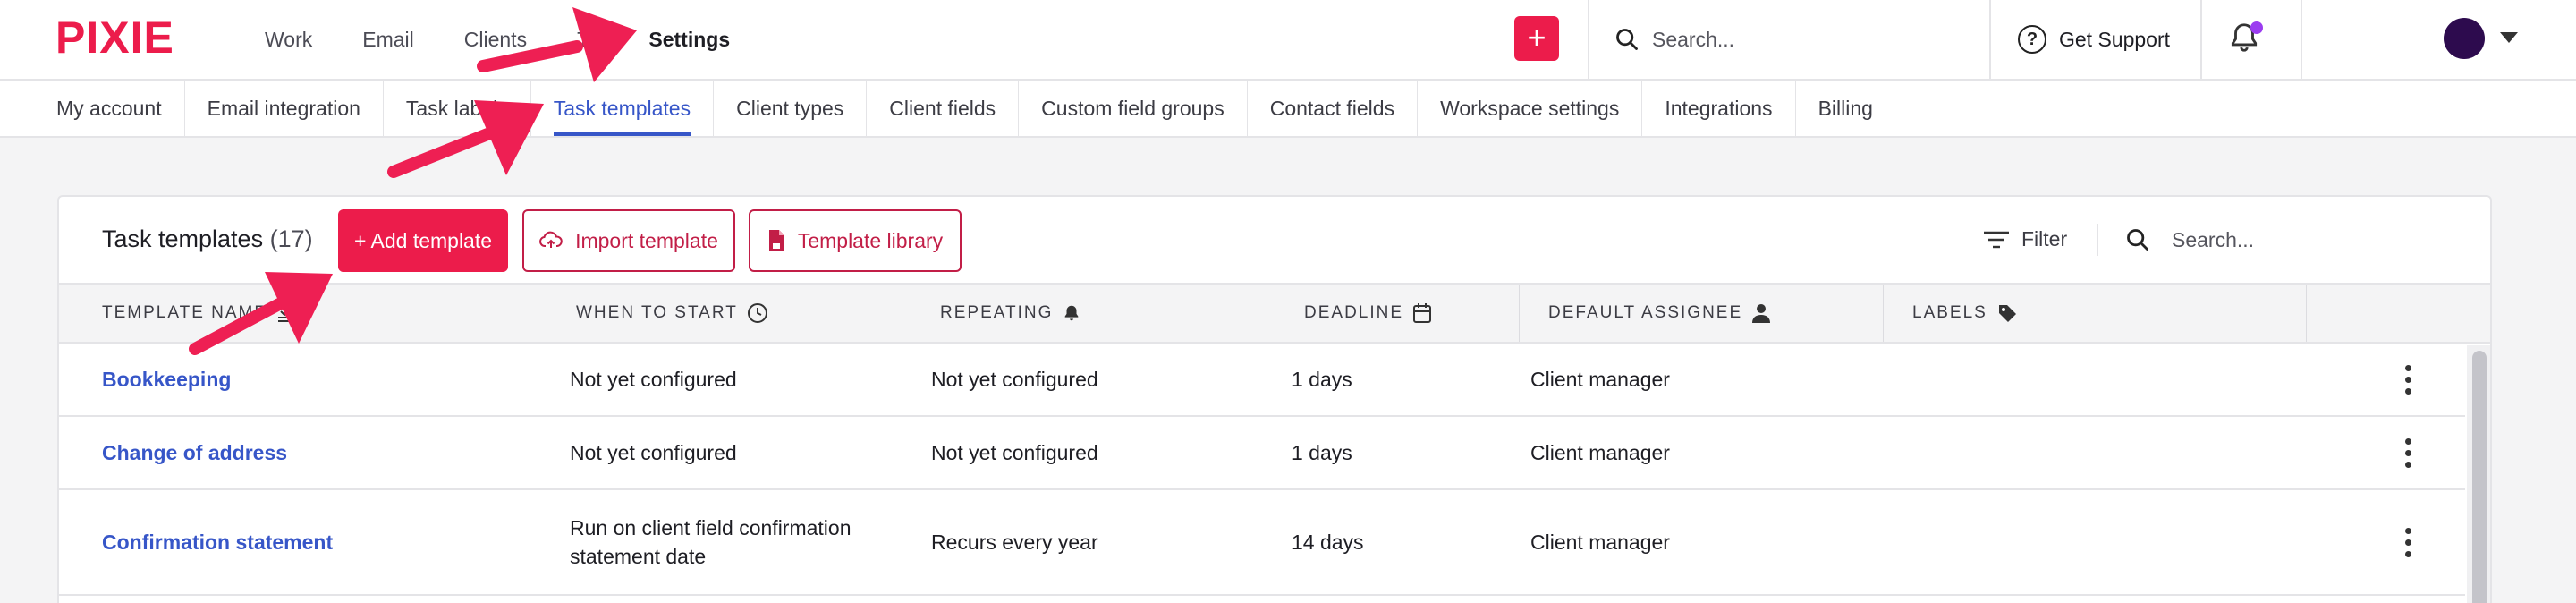 This screenshot has height=603, width=2576. Describe the element at coordinates (388, 40) in the screenshot. I see `nav-item-email: Email` at that location.